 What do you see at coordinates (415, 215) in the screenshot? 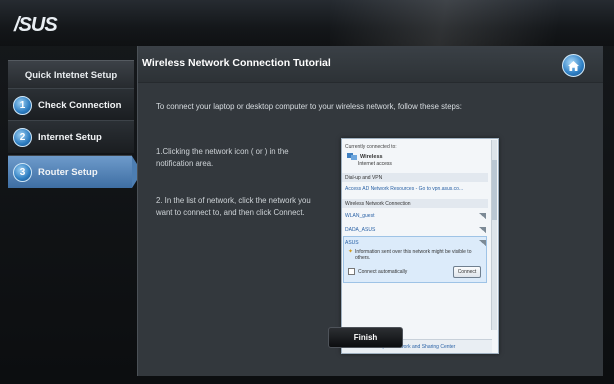
I see `network-item: WLAN_guest` at bounding box center [415, 215].